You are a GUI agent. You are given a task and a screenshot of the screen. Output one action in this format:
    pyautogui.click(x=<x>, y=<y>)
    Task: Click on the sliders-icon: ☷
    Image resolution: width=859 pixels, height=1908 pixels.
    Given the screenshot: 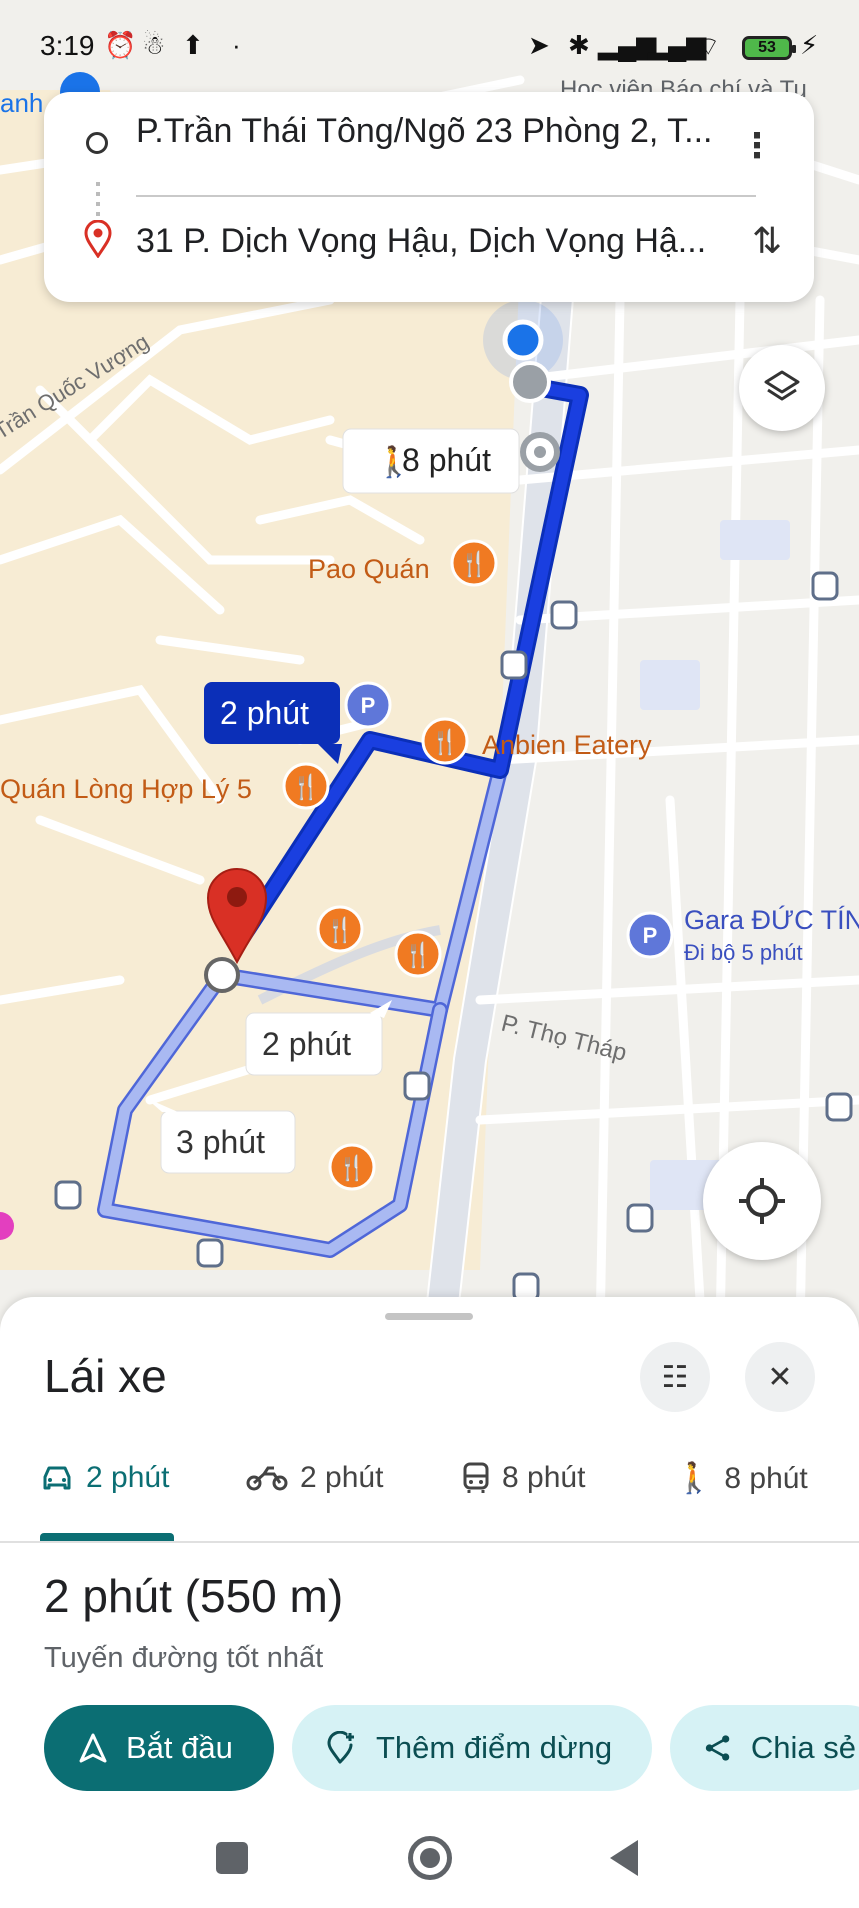 What is the action you would take?
    pyautogui.click(x=675, y=1377)
    